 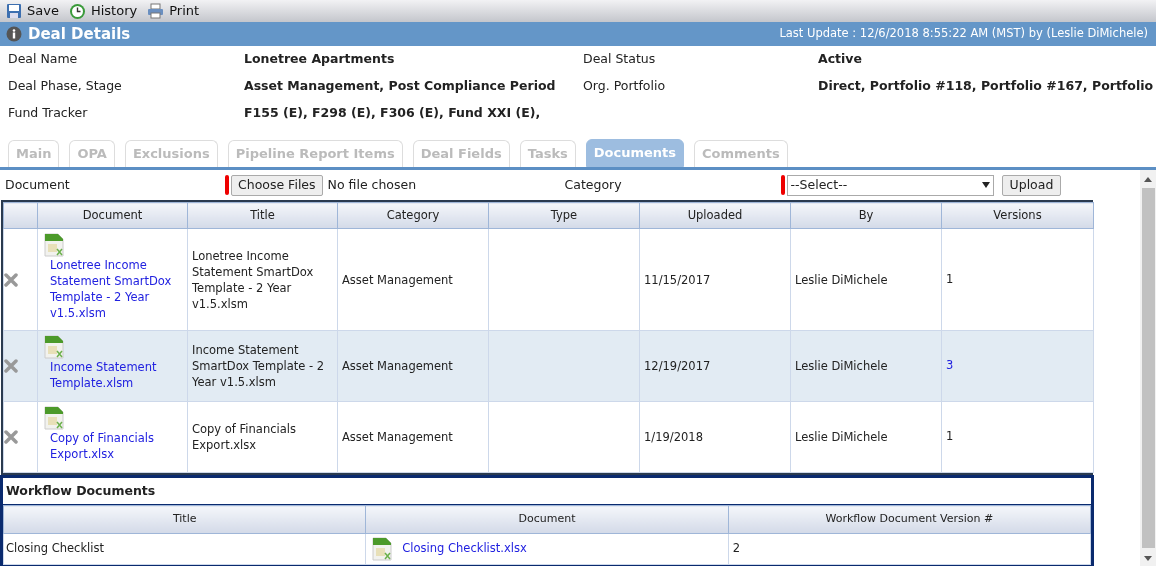 What do you see at coordinates (79, 34) in the screenshot?
I see `header-title: Deal Details` at bounding box center [79, 34].